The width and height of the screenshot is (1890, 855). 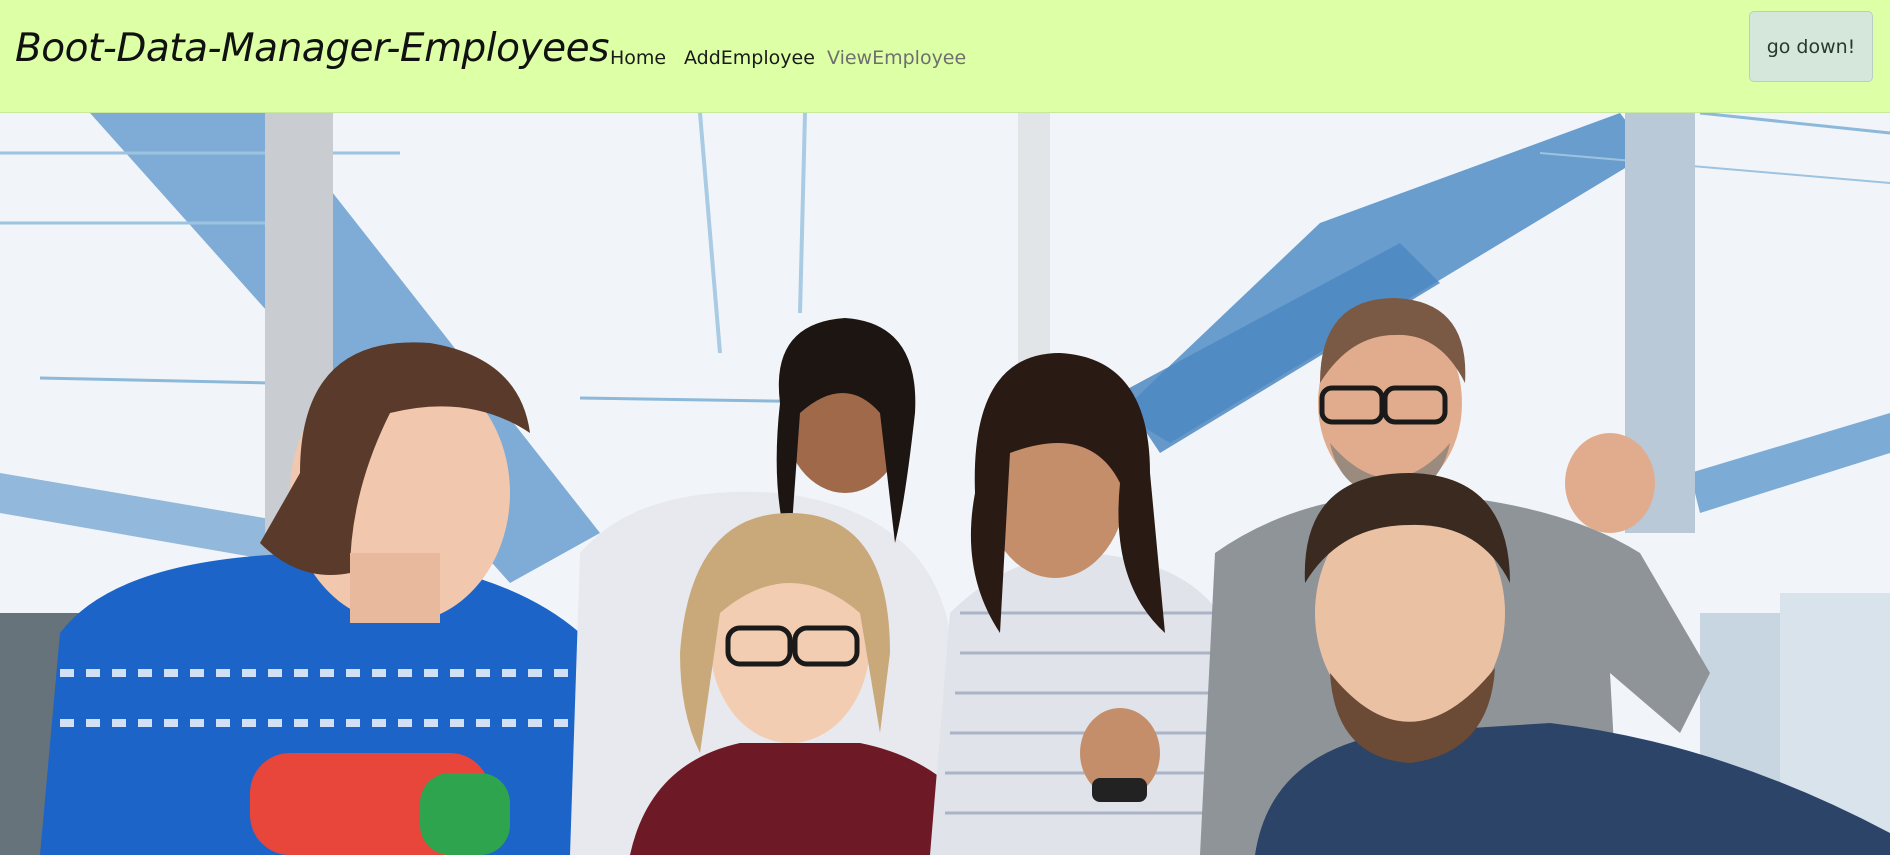 I want to click on brand-title: Boot-Data-Manager-Employees, so click(x=312, y=48).